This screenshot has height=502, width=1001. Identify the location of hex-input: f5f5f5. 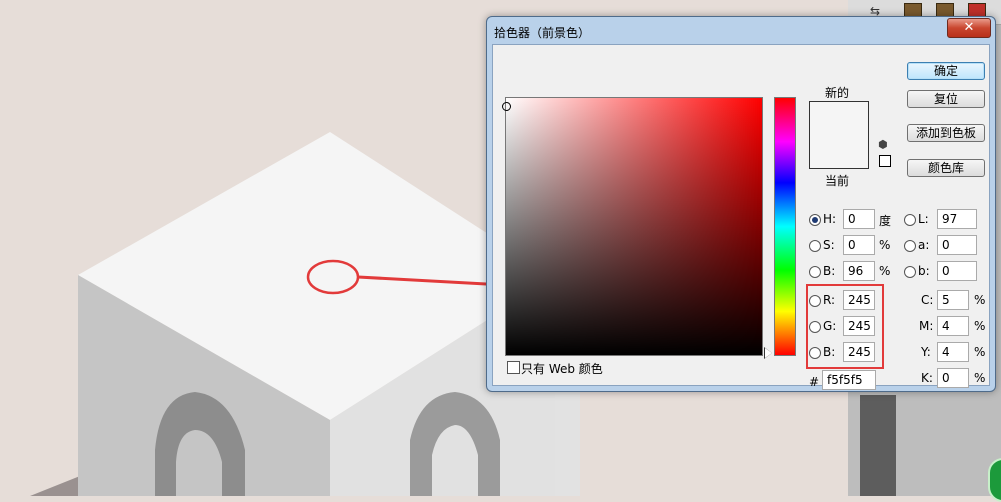
(849, 380).